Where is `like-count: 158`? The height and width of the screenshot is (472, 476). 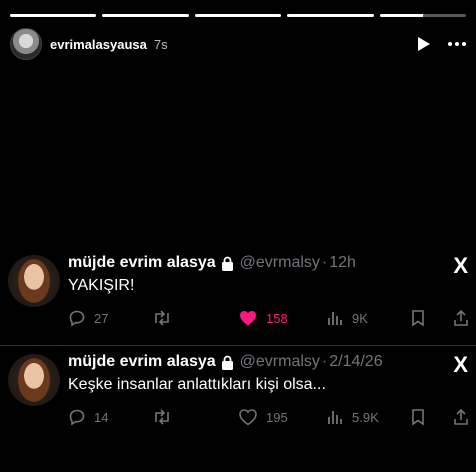 like-count: 158 is located at coordinates (277, 318).